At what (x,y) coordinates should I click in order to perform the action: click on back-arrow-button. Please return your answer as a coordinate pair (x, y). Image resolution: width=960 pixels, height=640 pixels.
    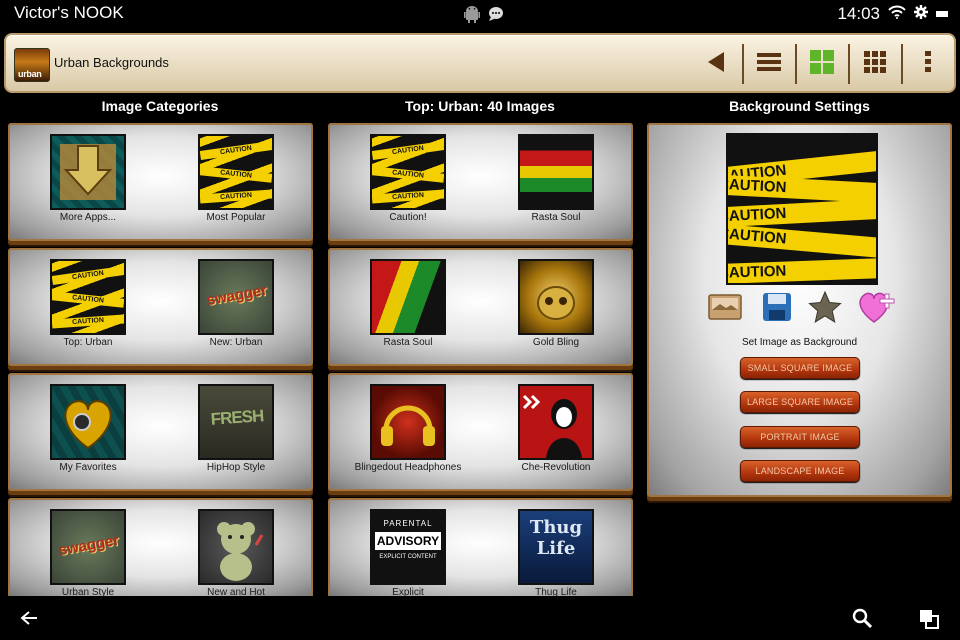
    Looking at the image, I should click on (716, 64).